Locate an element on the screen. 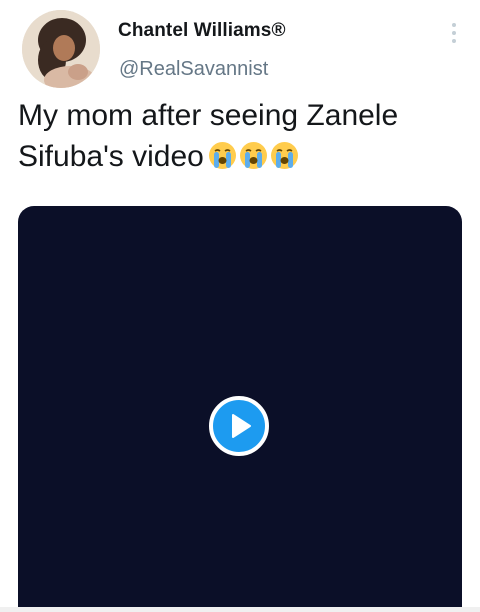 This screenshot has height=612, width=480. author-display-name: Chantel Williams® is located at coordinates (202, 31).